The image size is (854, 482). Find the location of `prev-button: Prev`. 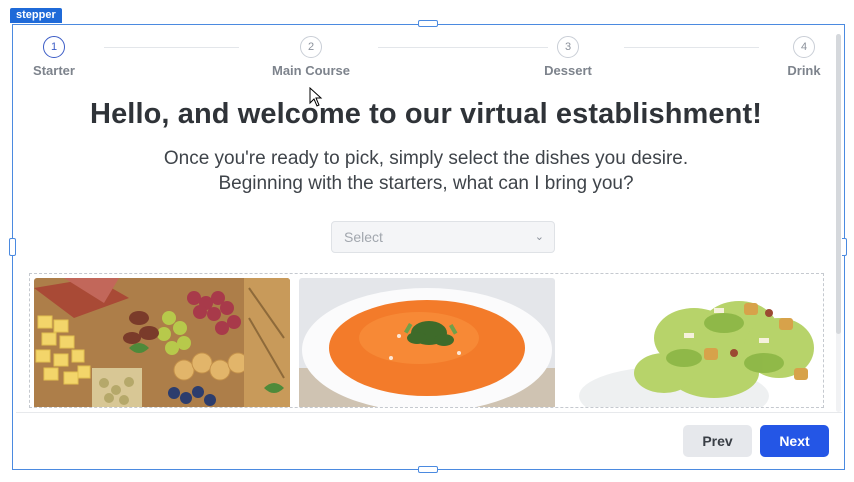

prev-button: Prev is located at coordinates (717, 441).